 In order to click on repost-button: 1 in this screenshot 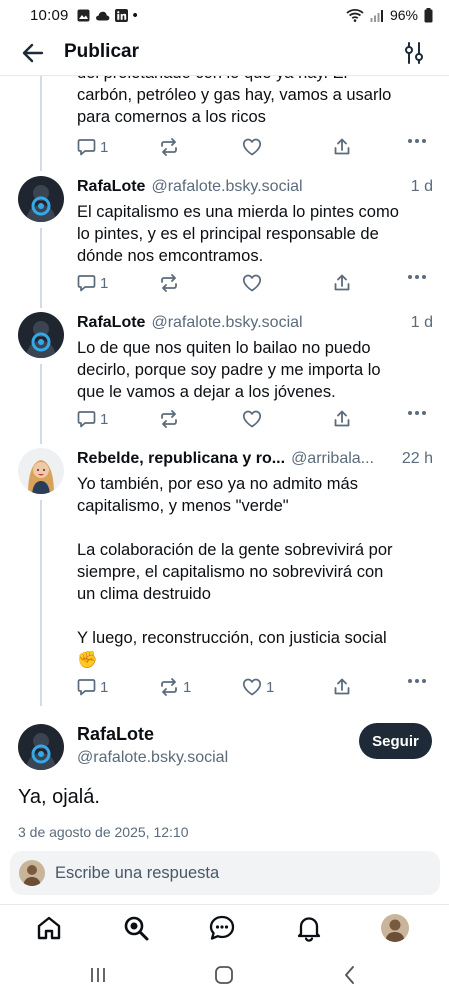, I will do `click(175, 687)`.